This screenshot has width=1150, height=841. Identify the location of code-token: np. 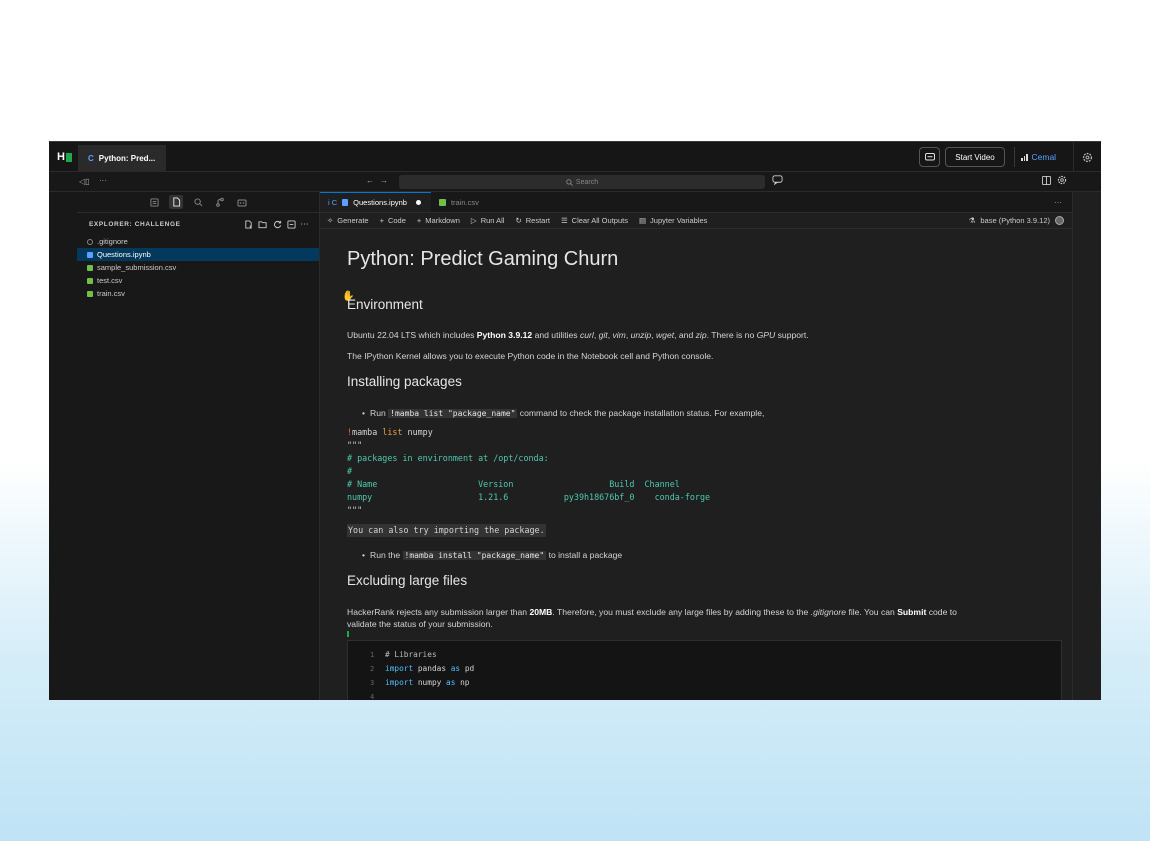
(462, 682).